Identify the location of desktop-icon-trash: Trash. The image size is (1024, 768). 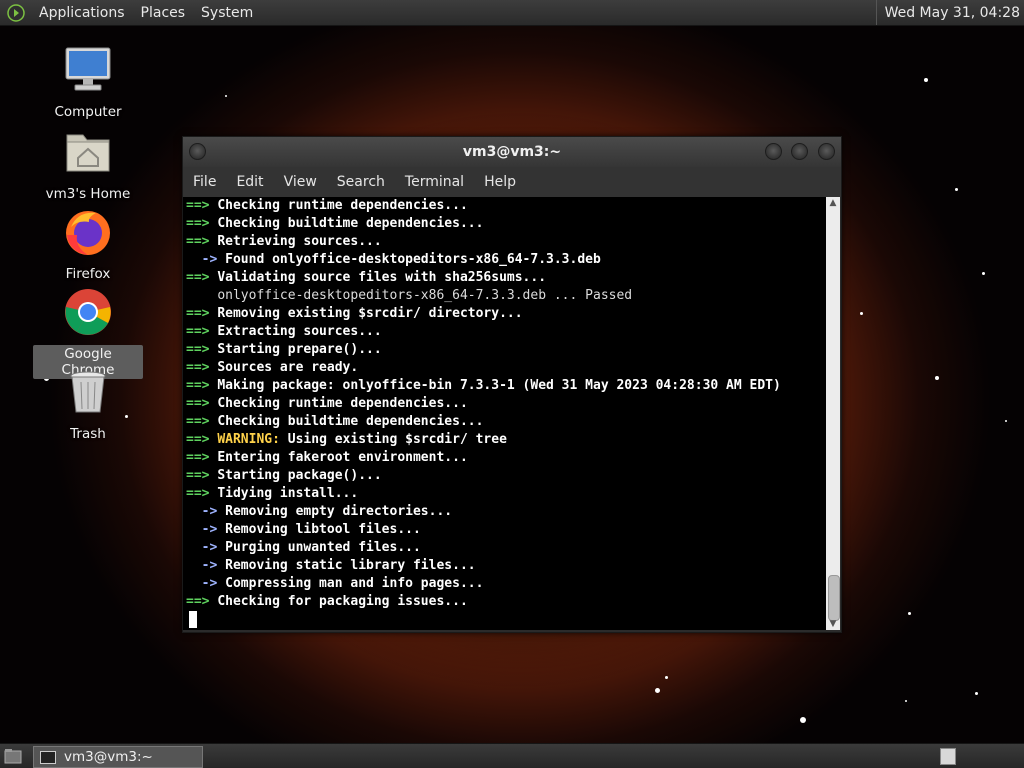
(88, 405).